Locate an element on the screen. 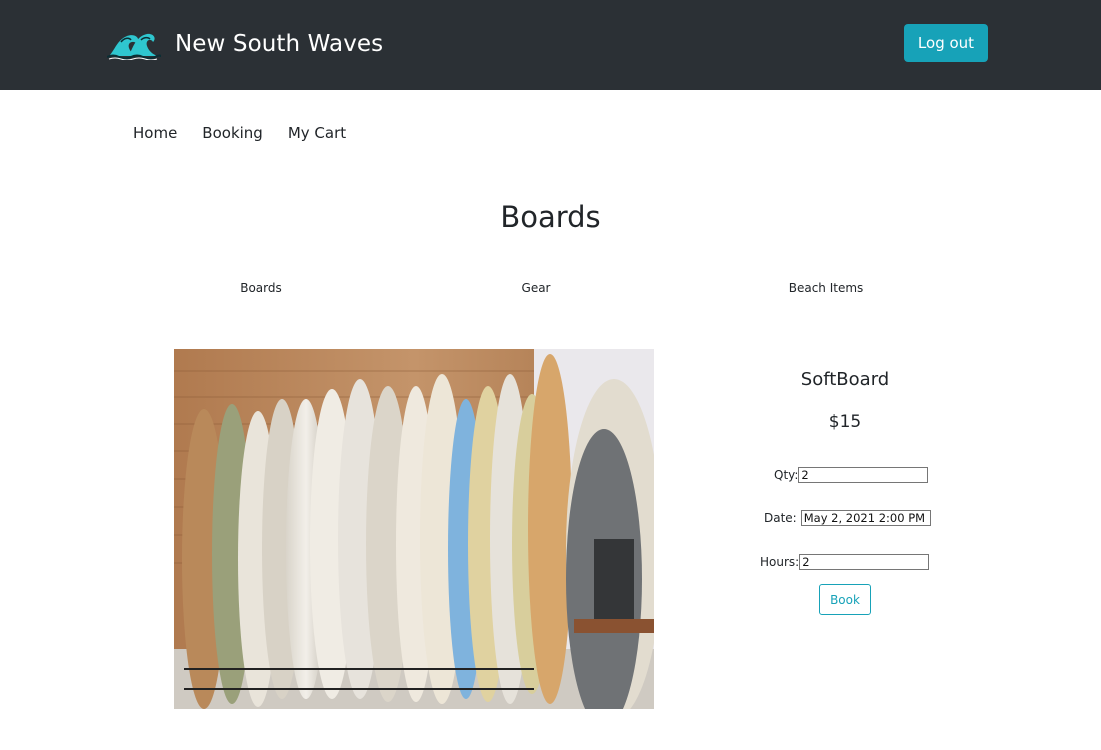  date-row: Date: is located at coordinates (847, 518).